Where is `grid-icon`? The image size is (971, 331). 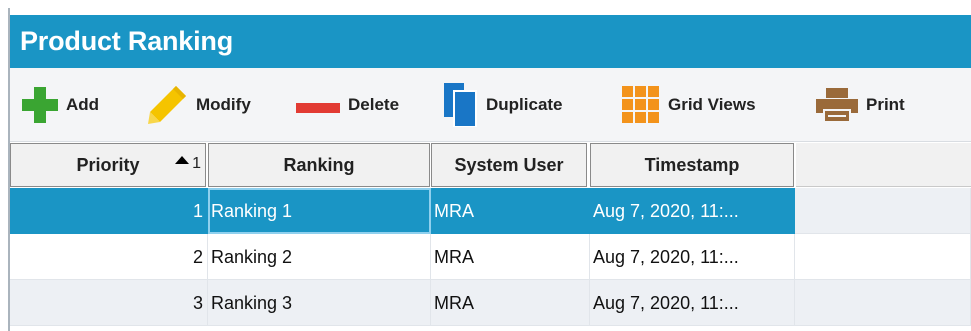 grid-icon is located at coordinates (641, 105).